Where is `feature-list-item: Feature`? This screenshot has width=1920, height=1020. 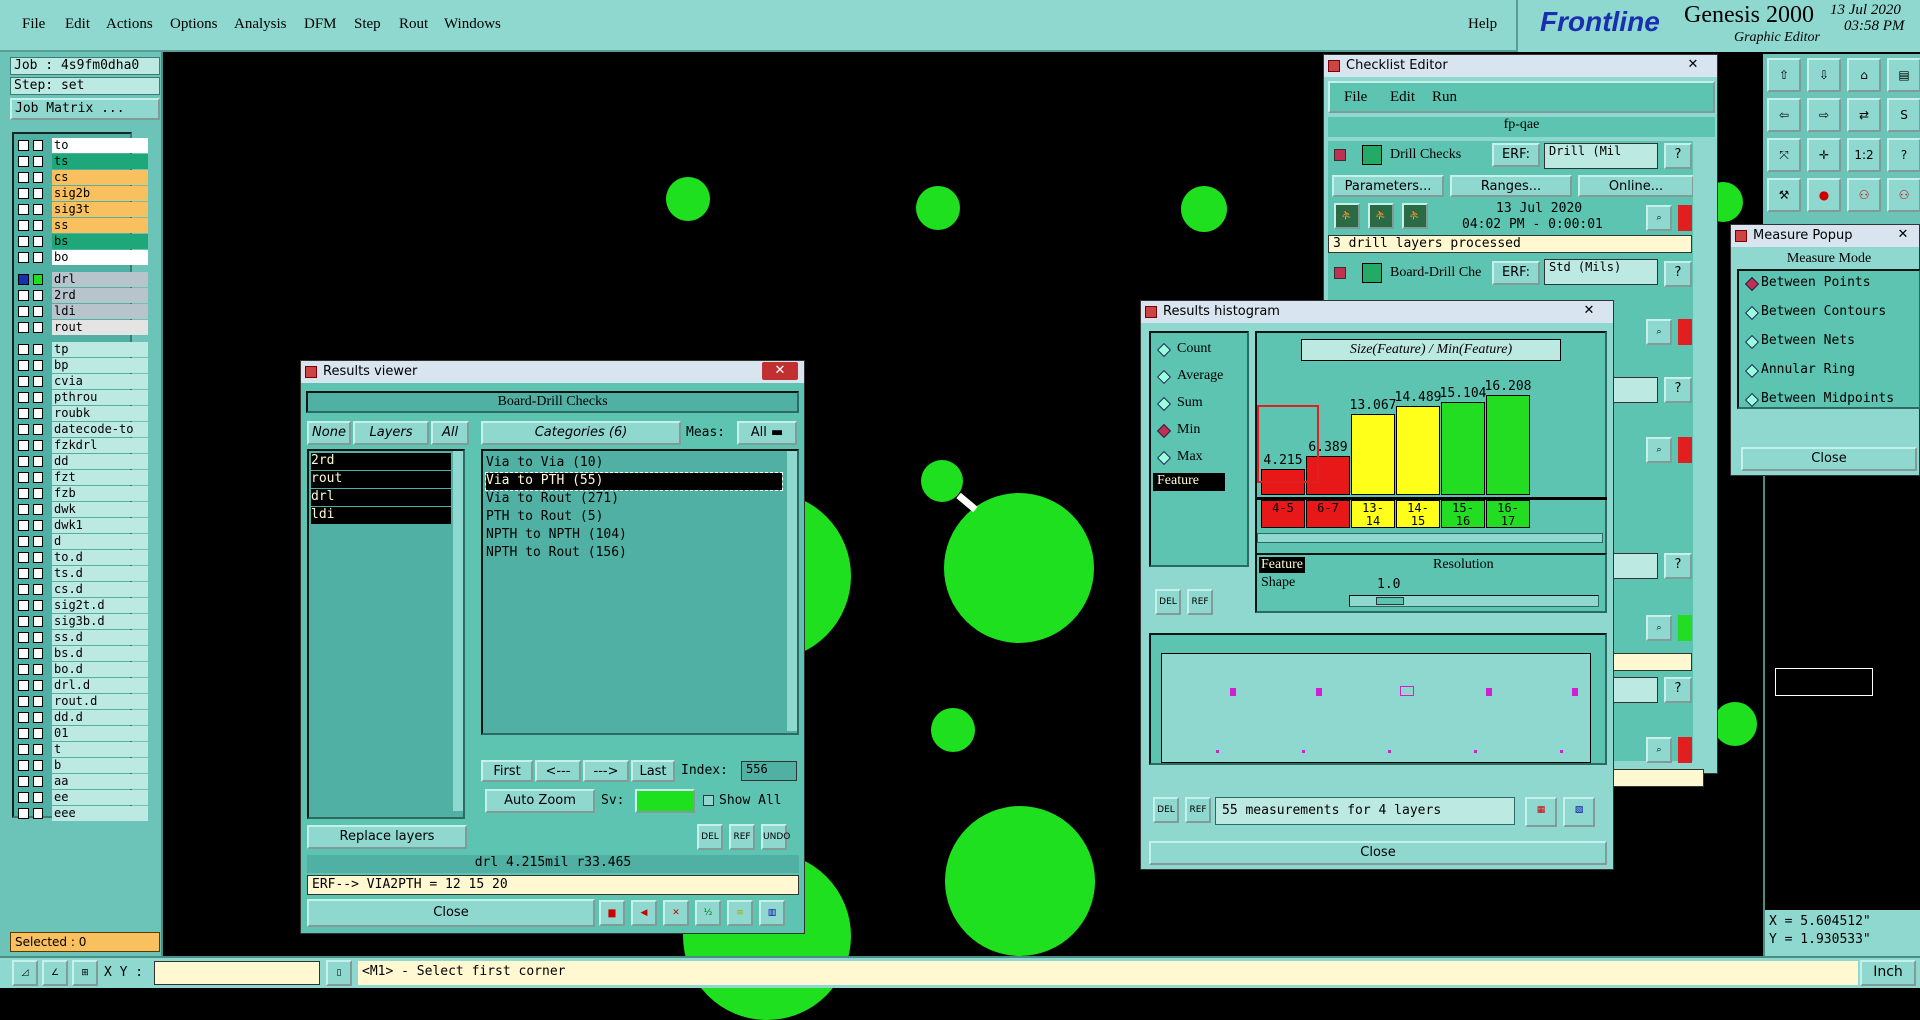
feature-list-item: Feature is located at coordinates (1189, 482).